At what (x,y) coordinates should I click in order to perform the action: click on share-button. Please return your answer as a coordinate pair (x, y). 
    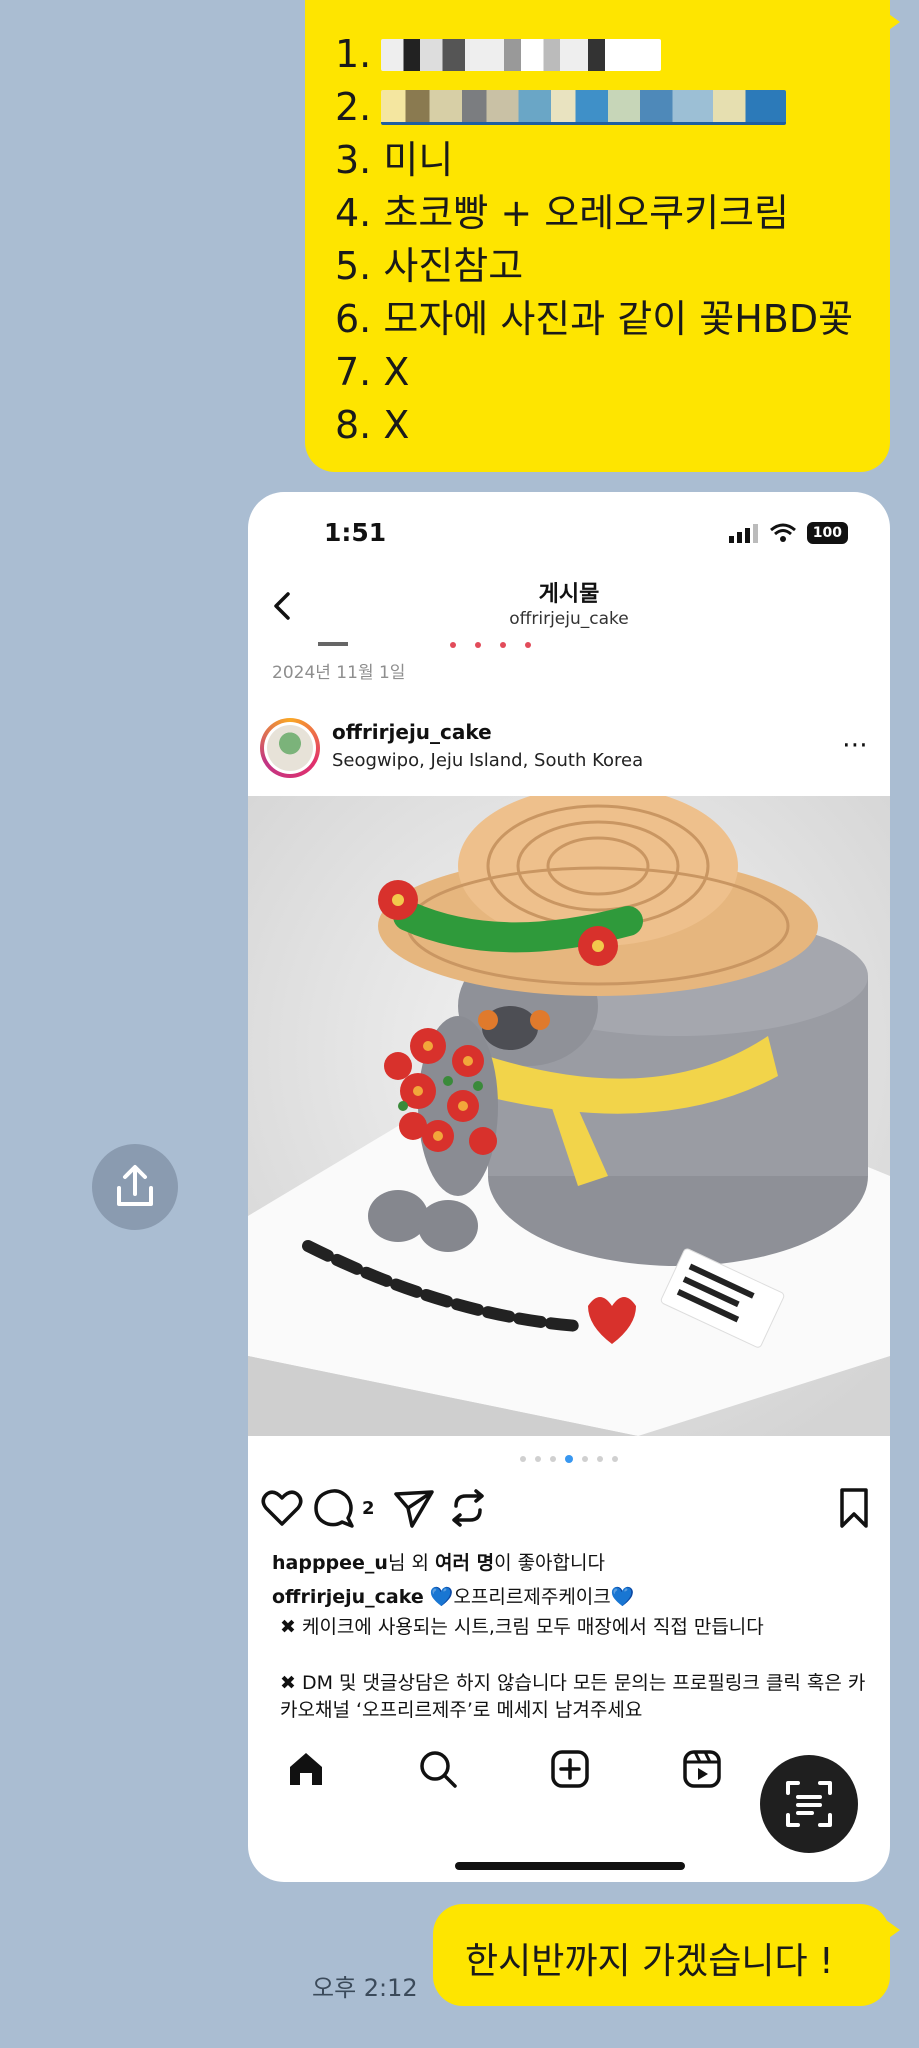
    Looking at the image, I should click on (135, 1187).